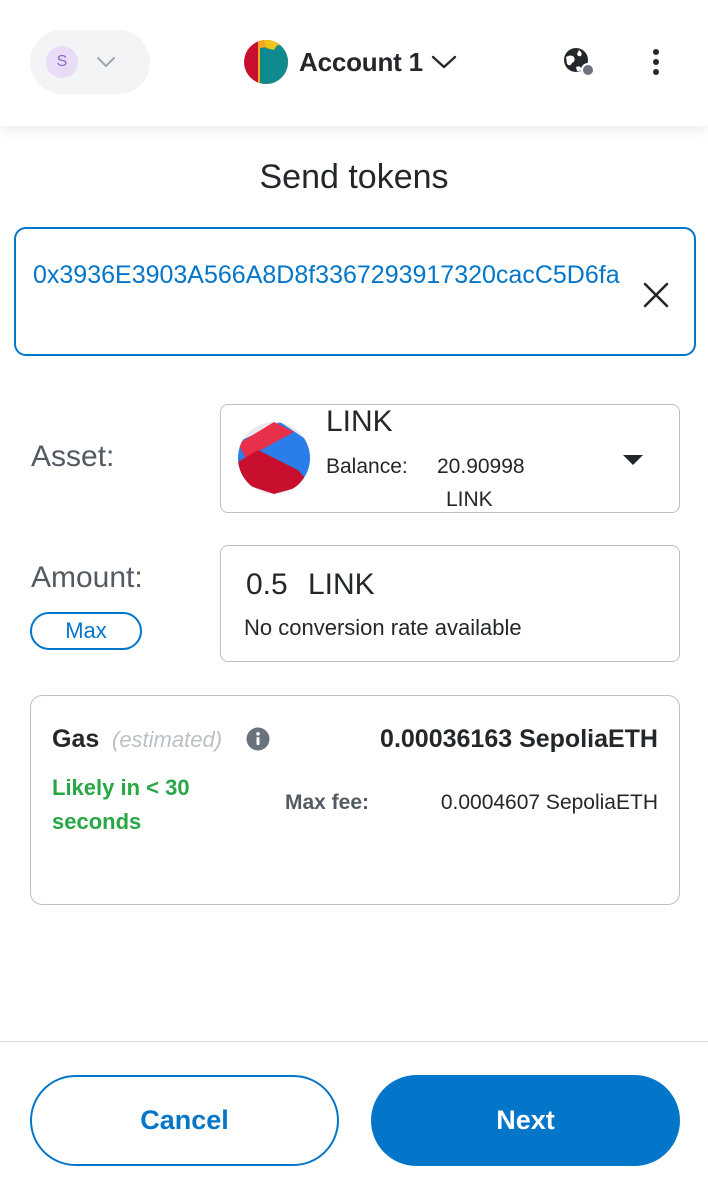 The width and height of the screenshot is (708, 1182). I want to click on gas-title: Gas, so click(76, 739).